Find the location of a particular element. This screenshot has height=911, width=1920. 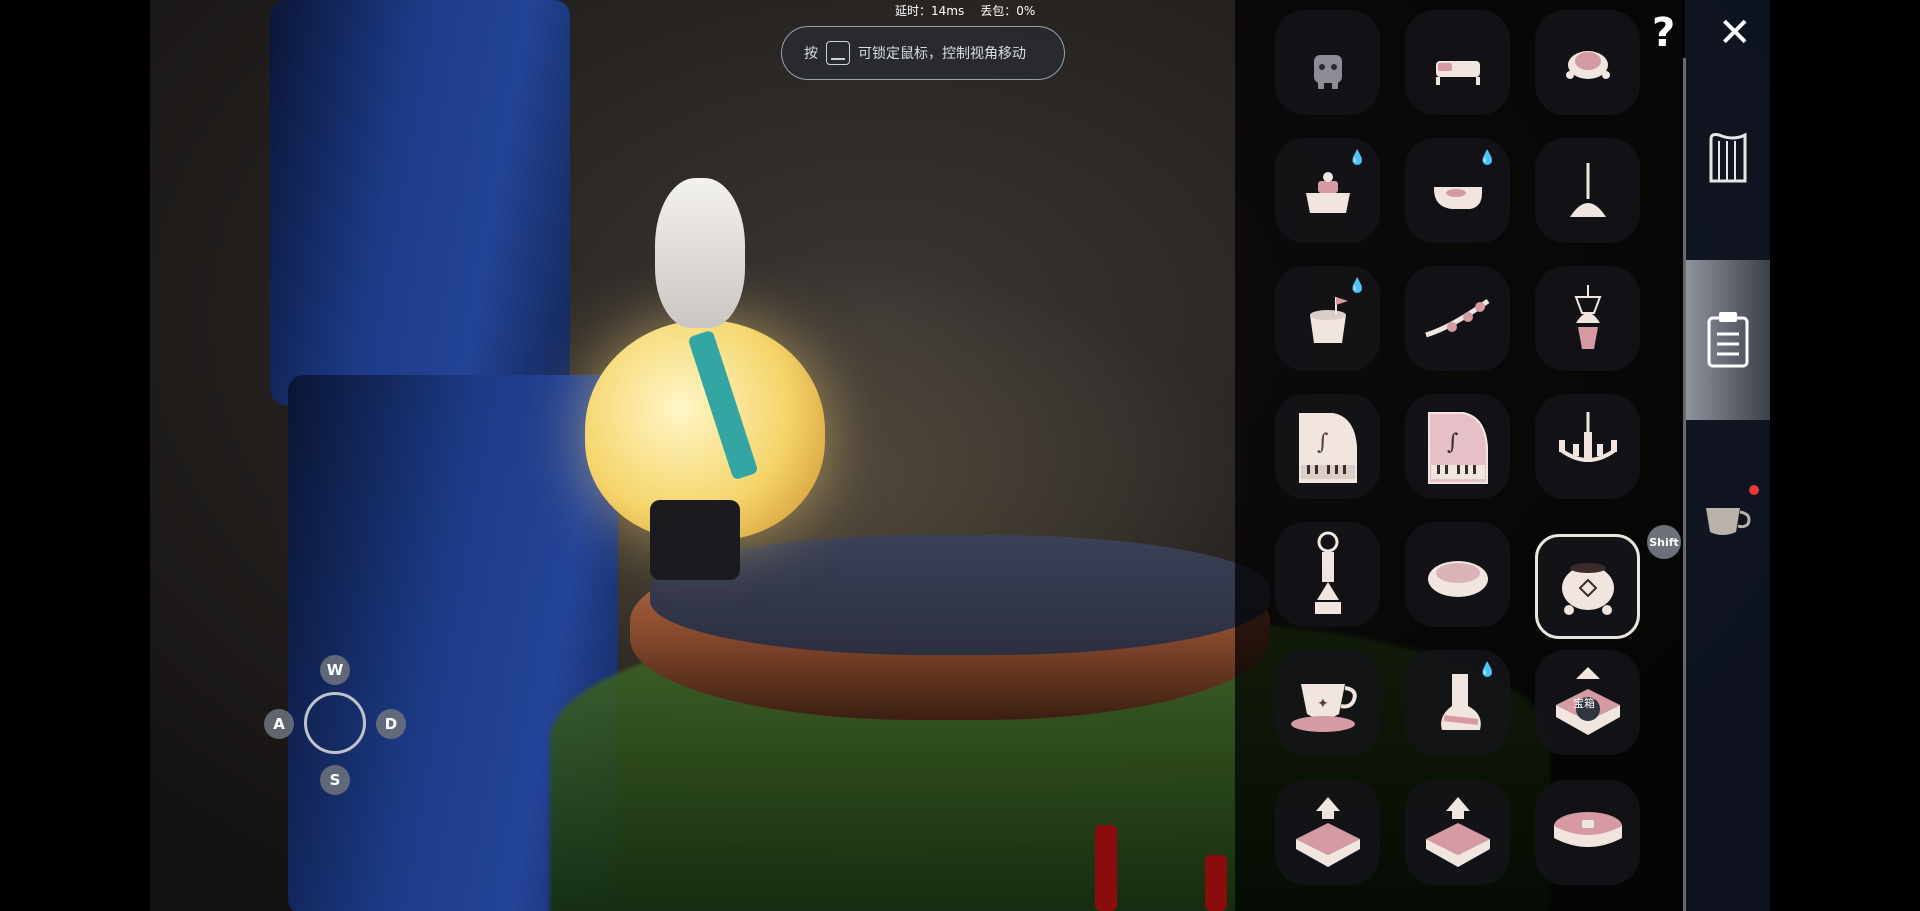

cushion-icon is located at coordinates (1457, 578).